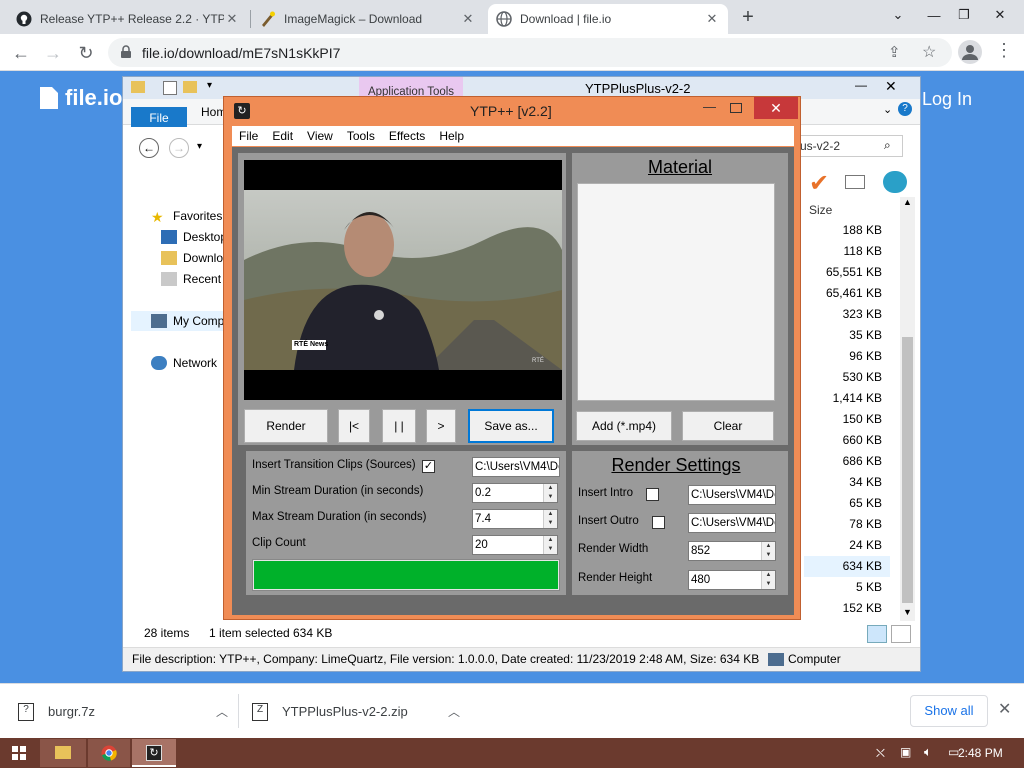 Image resolution: width=1024 pixels, height=768 pixels. What do you see at coordinates (847, 440) in the screenshot?
I see `file-size-cell: 660 KB` at bounding box center [847, 440].